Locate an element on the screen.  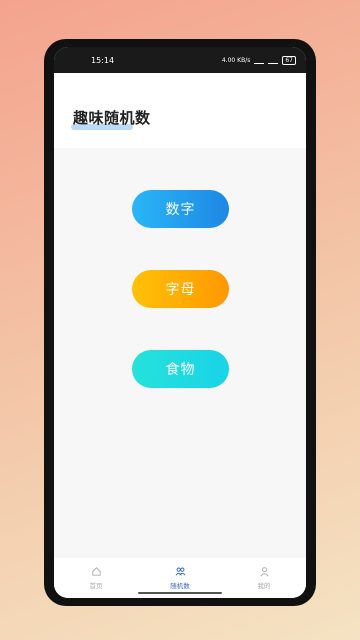
status-time: 15:14 is located at coordinates (103, 60).